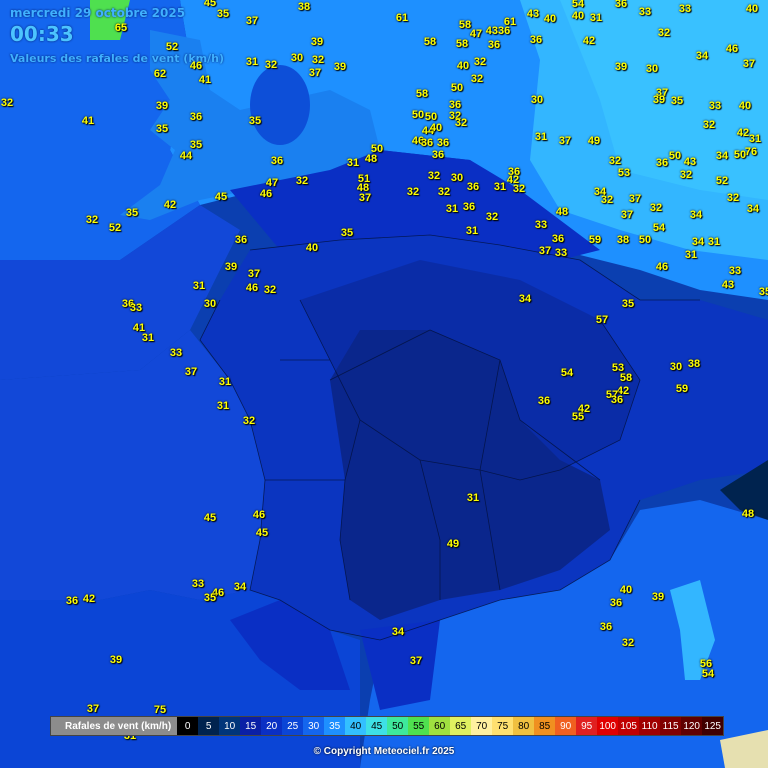  What do you see at coordinates (384, 751) in the screenshot?
I see `copyright-text: © Copyright Meteociel.fr 2025` at bounding box center [384, 751].